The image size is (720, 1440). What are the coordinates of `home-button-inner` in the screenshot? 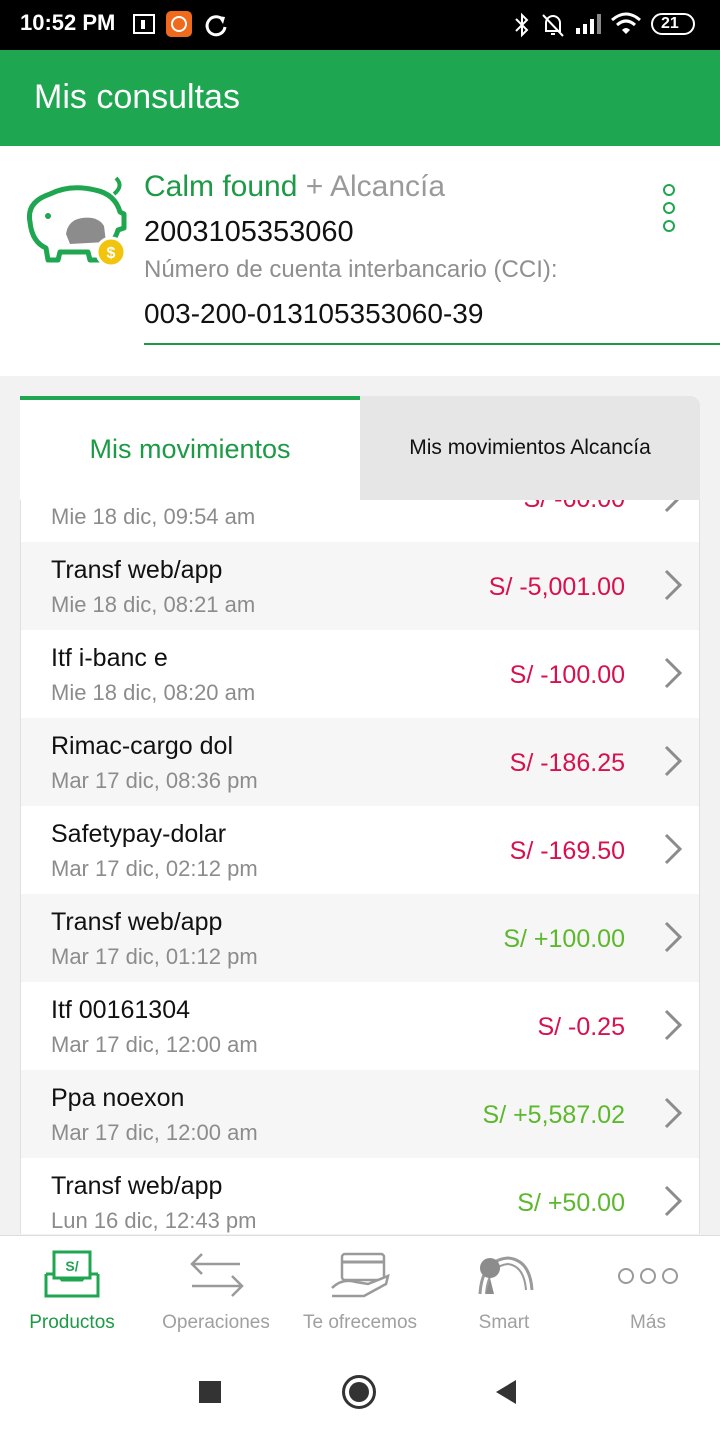 It's located at (359, 1392).